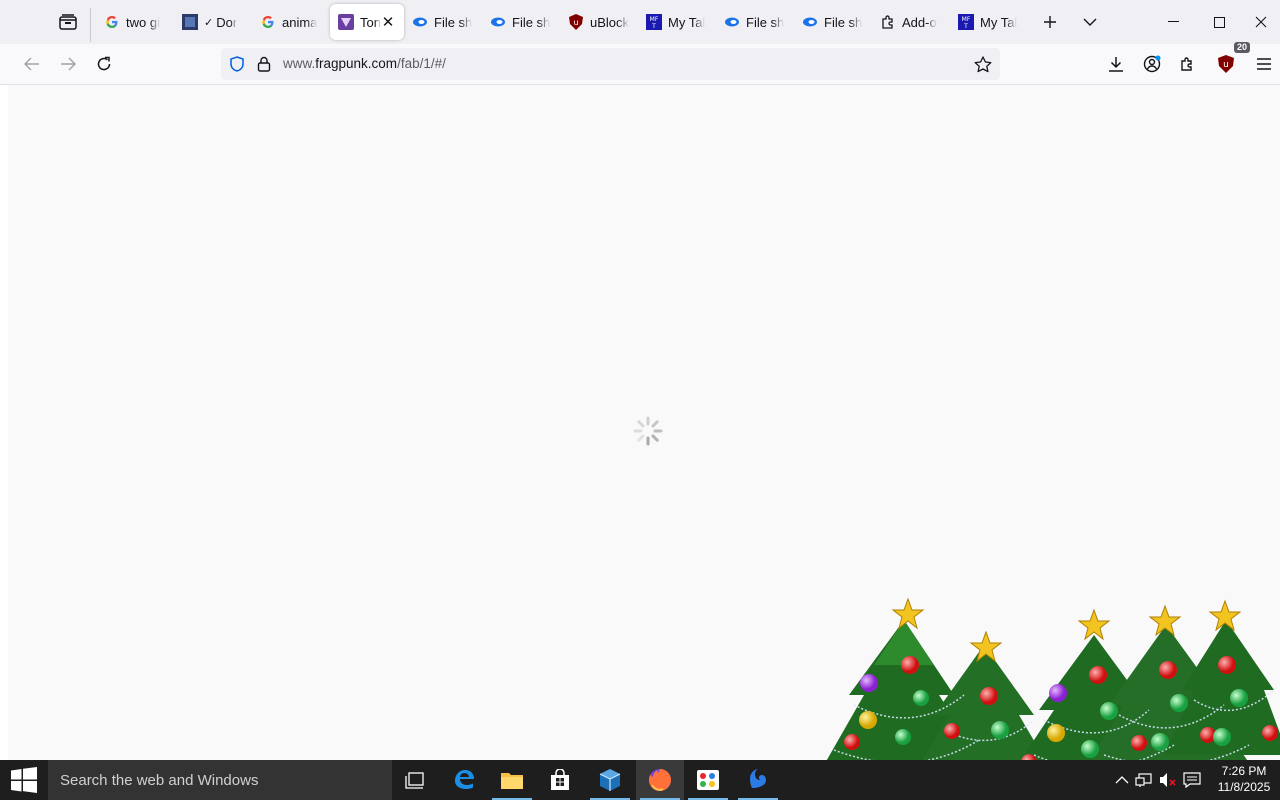 The width and height of the screenshot is (1280, 800). I want to click on new-tab-button, so click(1050, 22).